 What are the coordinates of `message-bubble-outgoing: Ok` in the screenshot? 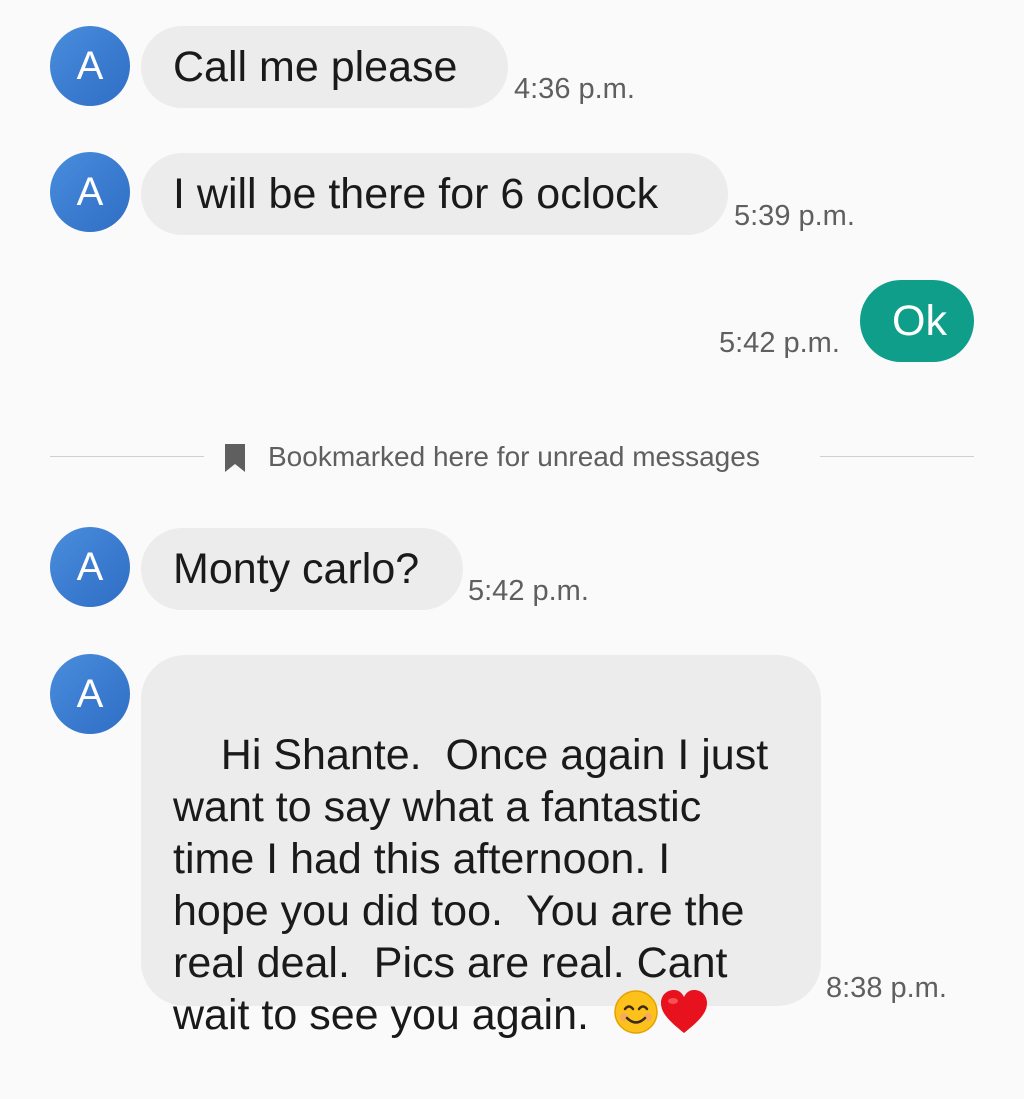 It's located at (917, 321).